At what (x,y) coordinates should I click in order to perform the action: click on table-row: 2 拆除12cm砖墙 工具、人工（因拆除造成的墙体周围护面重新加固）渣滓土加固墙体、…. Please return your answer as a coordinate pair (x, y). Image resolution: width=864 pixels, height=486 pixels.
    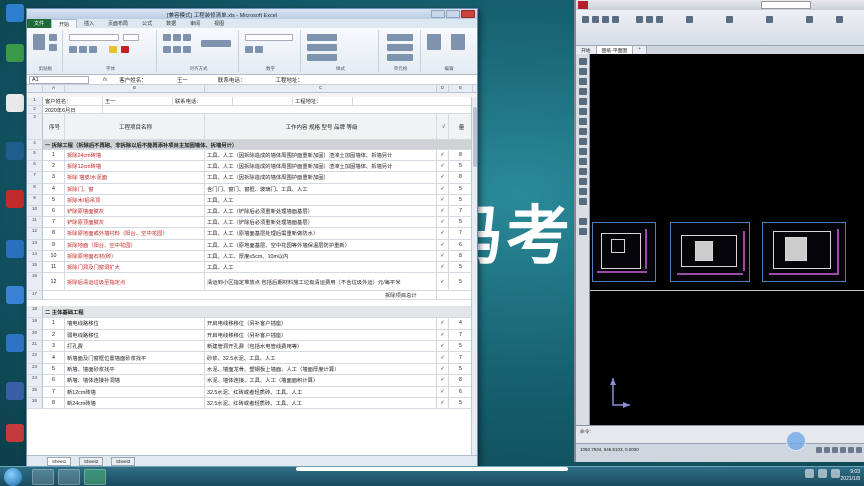
    Looking at the image, I should click on (258, 167).